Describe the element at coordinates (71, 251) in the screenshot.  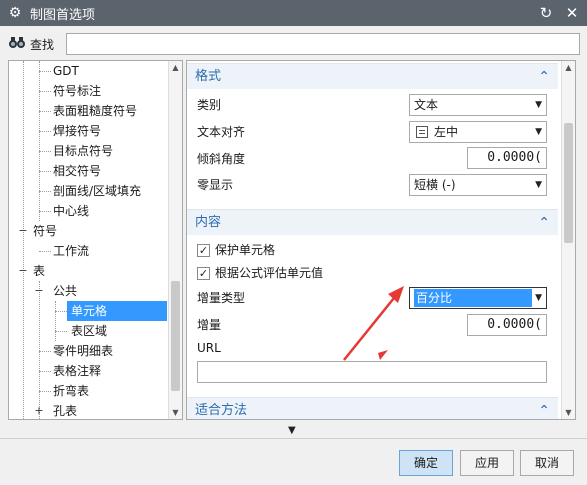
I see `tree-item-workflow: 工作流` at that location.